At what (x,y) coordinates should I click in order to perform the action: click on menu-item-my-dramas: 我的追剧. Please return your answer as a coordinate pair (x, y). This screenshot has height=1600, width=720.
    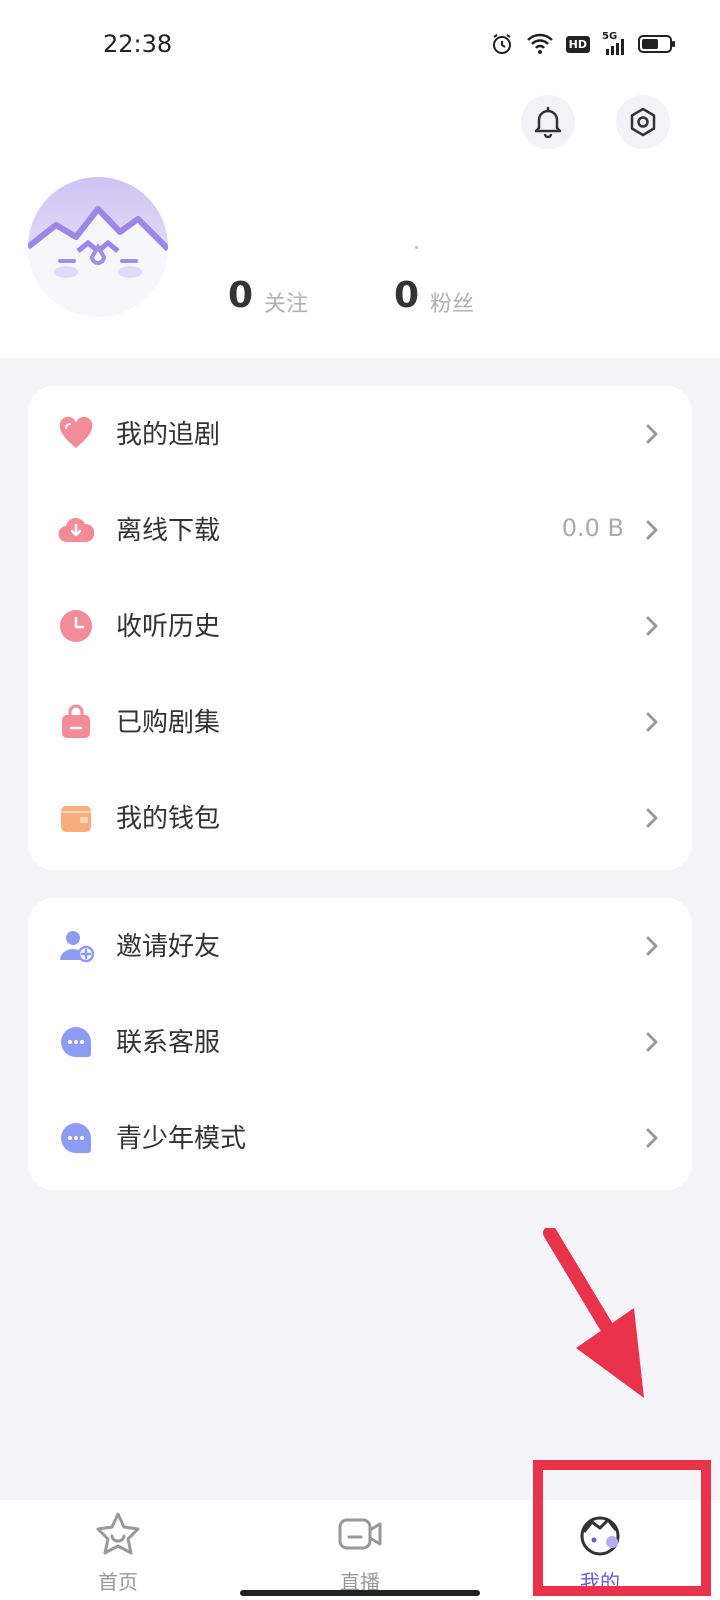
    Looking at the image, I should click on (360, 434).